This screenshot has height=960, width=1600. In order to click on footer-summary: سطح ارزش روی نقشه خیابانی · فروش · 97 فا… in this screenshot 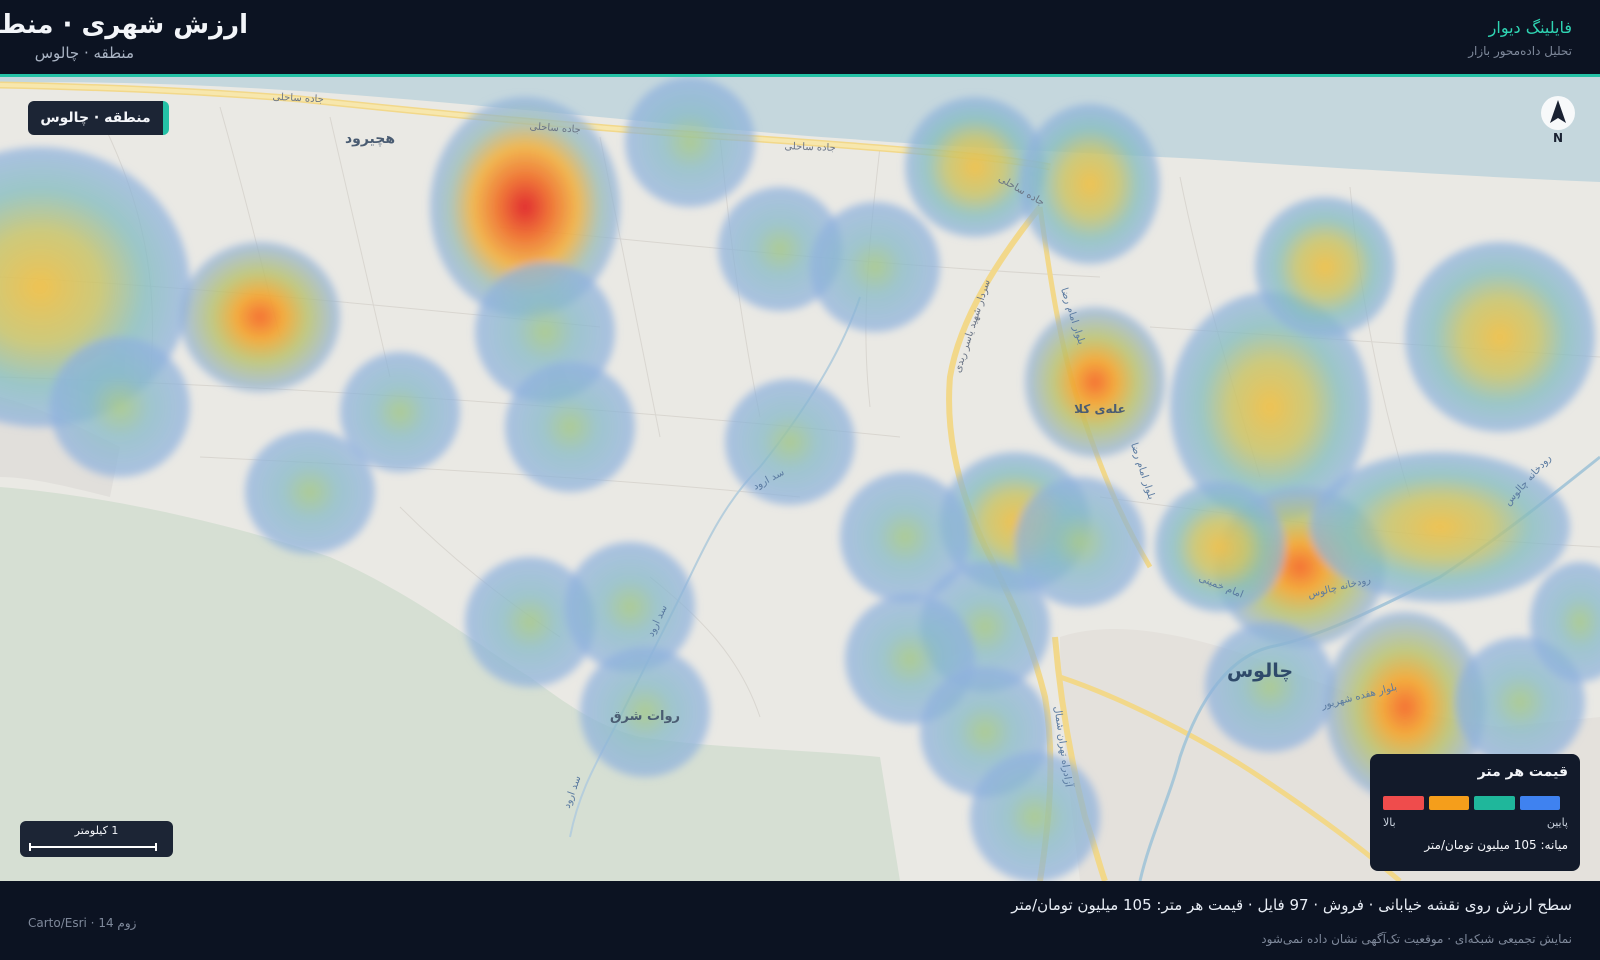, I will do `click(1291, 905)`.